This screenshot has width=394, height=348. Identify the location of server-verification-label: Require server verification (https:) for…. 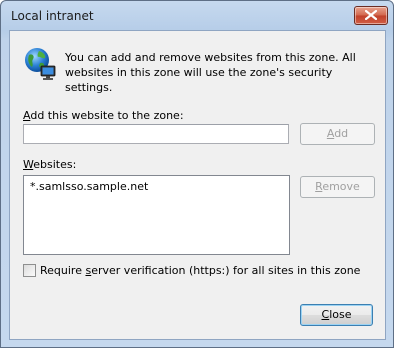
(200, 270).